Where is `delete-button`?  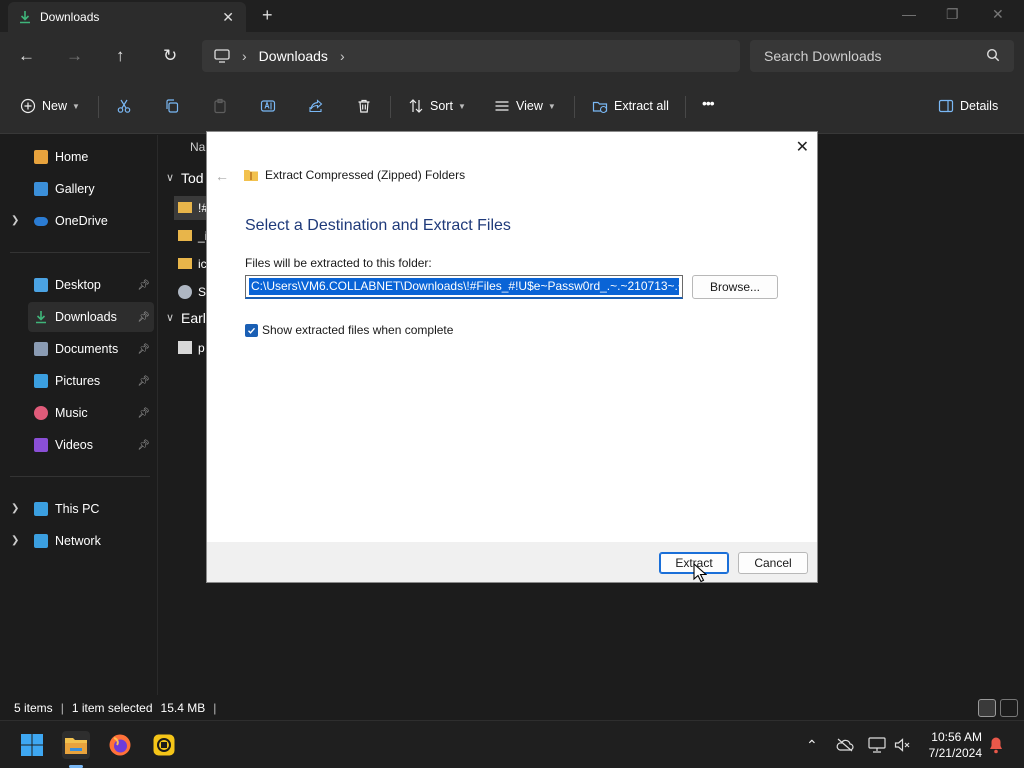 delete-button is located at coordinates (364, 106).